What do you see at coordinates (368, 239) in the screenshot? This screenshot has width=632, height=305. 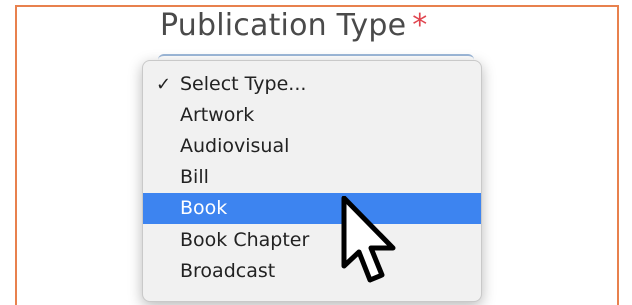 I see `mouse-pointer-icon` at bounding box center [368, 239].